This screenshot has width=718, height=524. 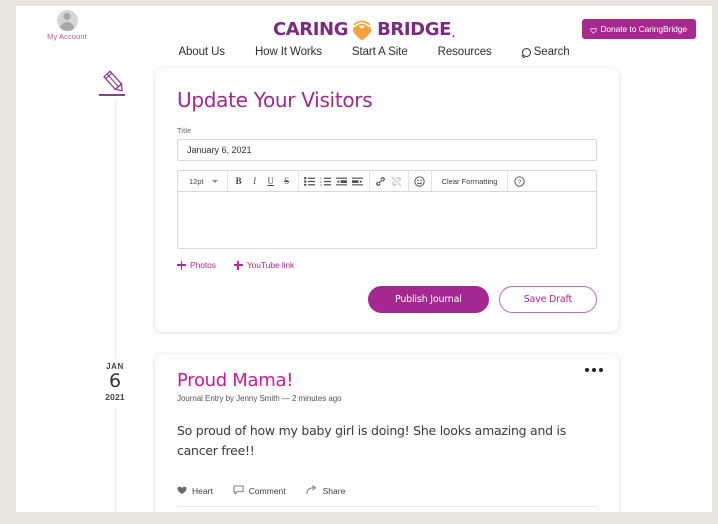 I want to click on add-youtube-link-button: YouTube link, so click(x=264, y=265).